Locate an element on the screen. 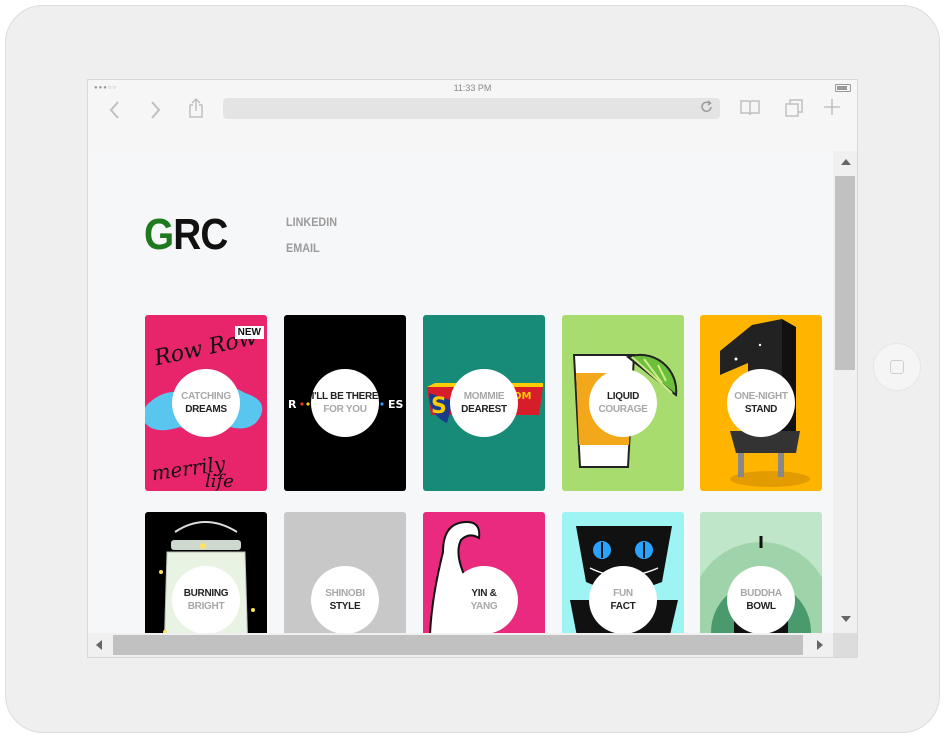 The width and height of the screenshot is (946, 738). card-title-line1: SHINOBI is located at coordinates (345, 593).